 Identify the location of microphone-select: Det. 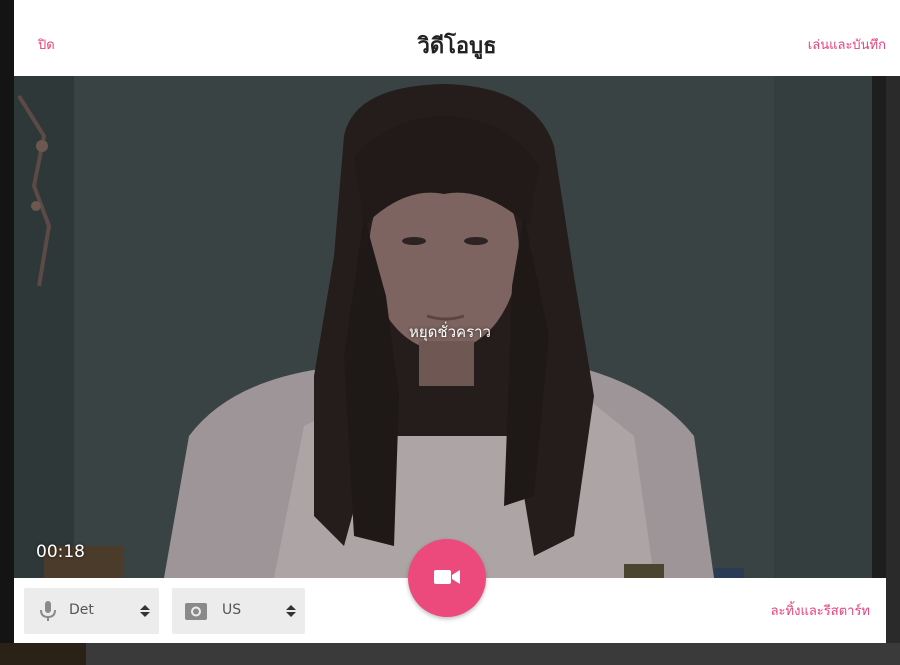
(91, 611).